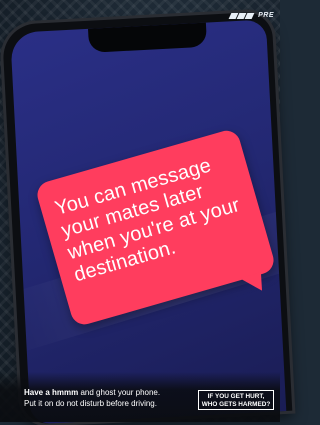 The image size is (320, 425). What do you see at coordinates (51, 392) in the screenshot?
I see `tagline-bold: Have a hmmm` at bounding box center [51, 392].